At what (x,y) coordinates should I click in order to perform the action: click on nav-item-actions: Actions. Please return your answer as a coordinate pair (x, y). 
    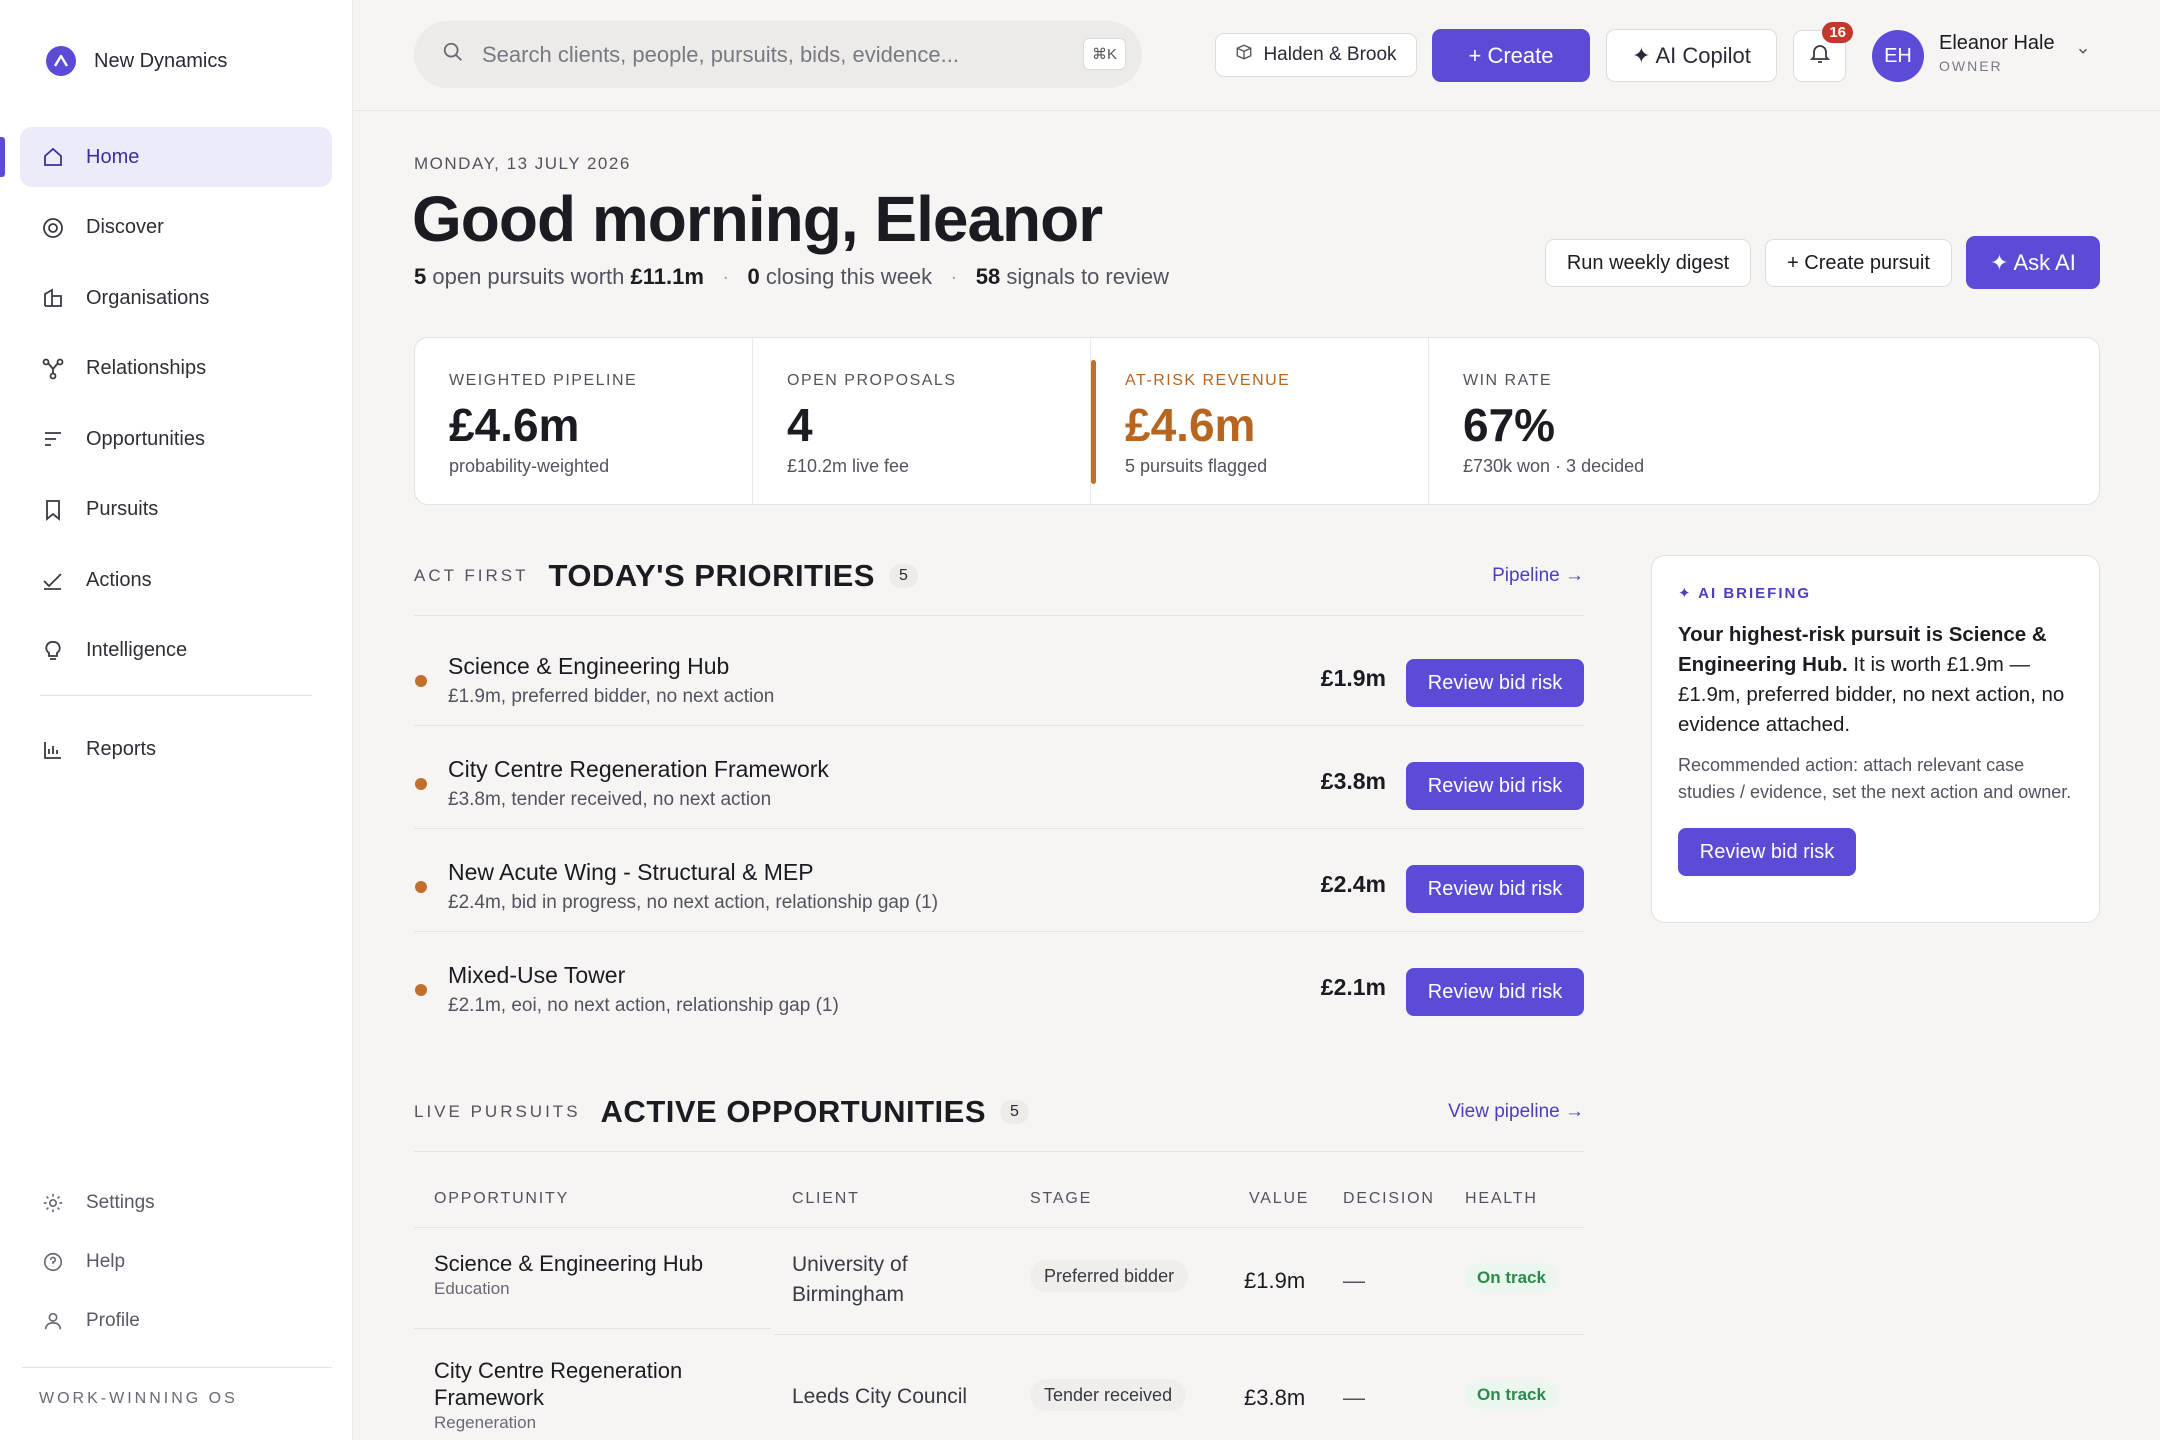
    Looking at the image, I should click on (176, 580).